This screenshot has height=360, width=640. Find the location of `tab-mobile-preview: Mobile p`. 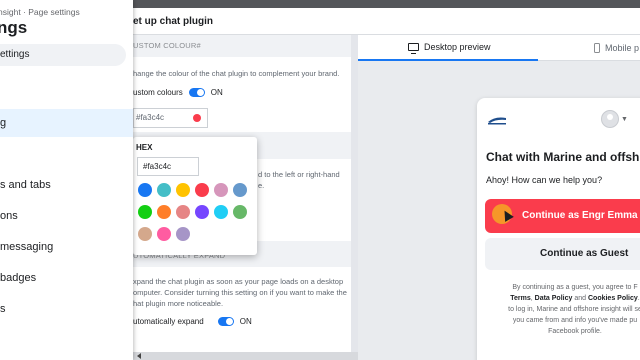

tab-mobile-preview: Mobile p is located at coordinates (616, 48).